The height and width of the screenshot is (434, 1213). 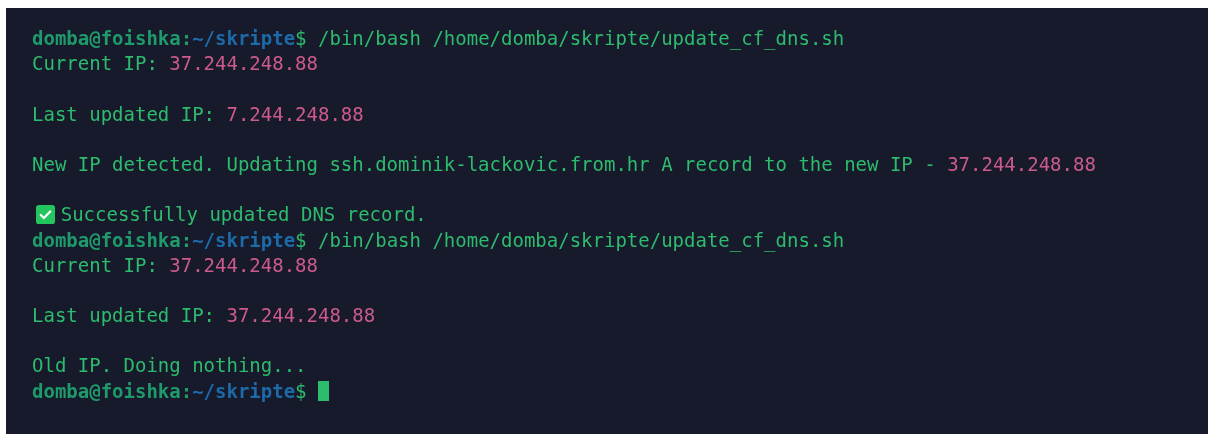 I want to click on output-text: New IP detected. Updating ssh.dominik-lackovic.from.hr A record to the new IP -, so click(x=484, y=164).